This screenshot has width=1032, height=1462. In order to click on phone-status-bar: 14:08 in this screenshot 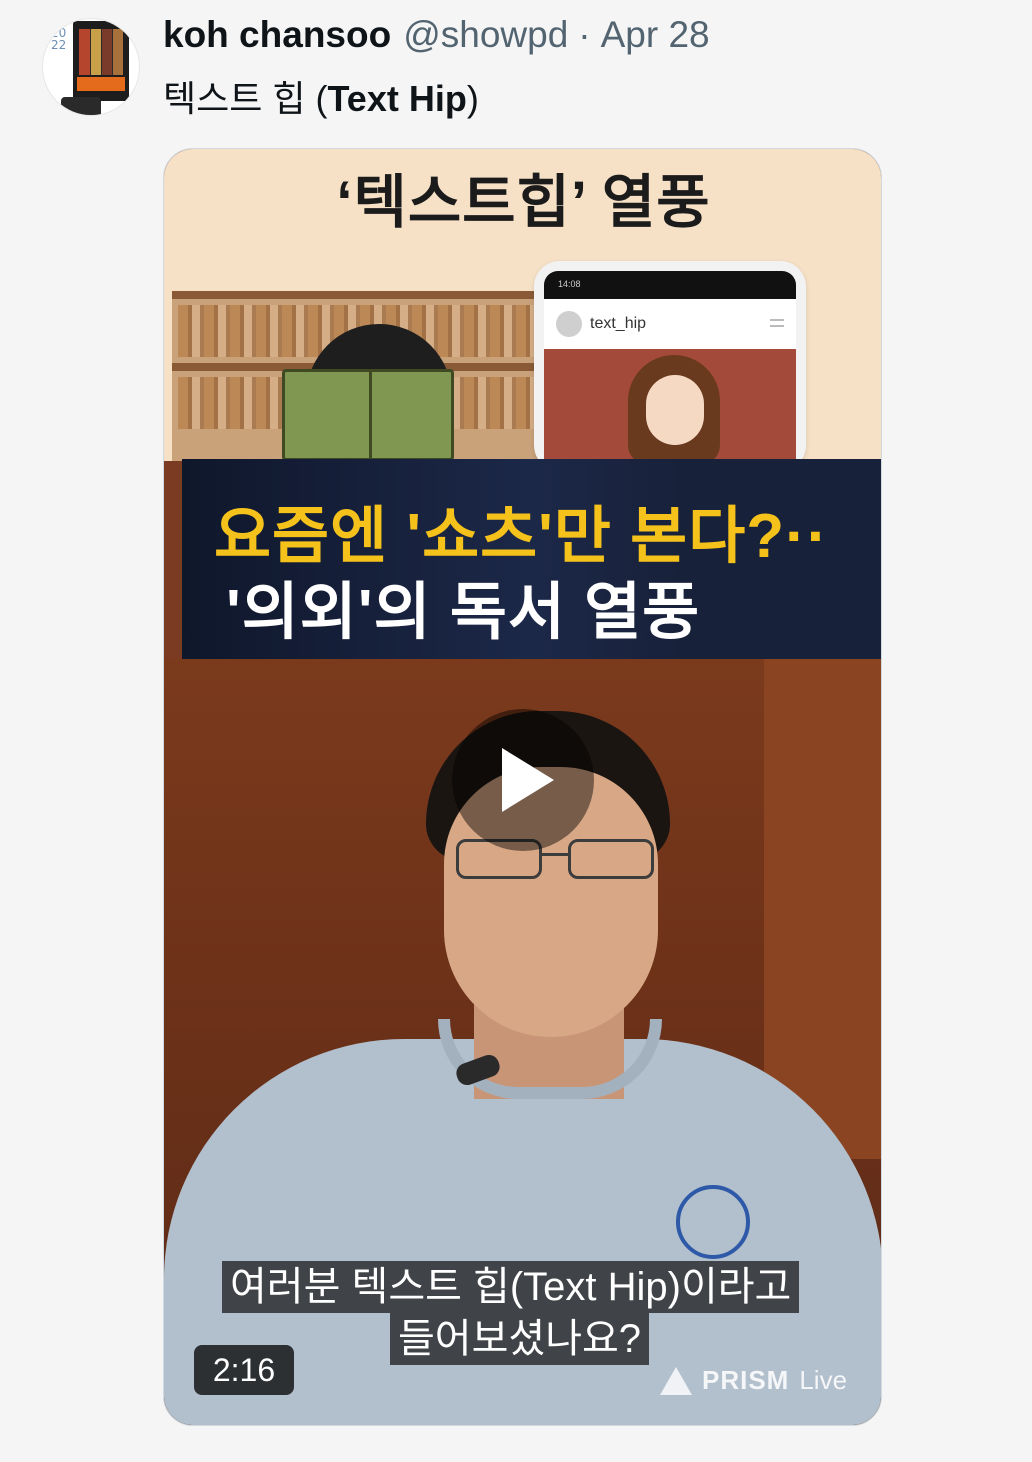, I will do `click(670, 285)`.